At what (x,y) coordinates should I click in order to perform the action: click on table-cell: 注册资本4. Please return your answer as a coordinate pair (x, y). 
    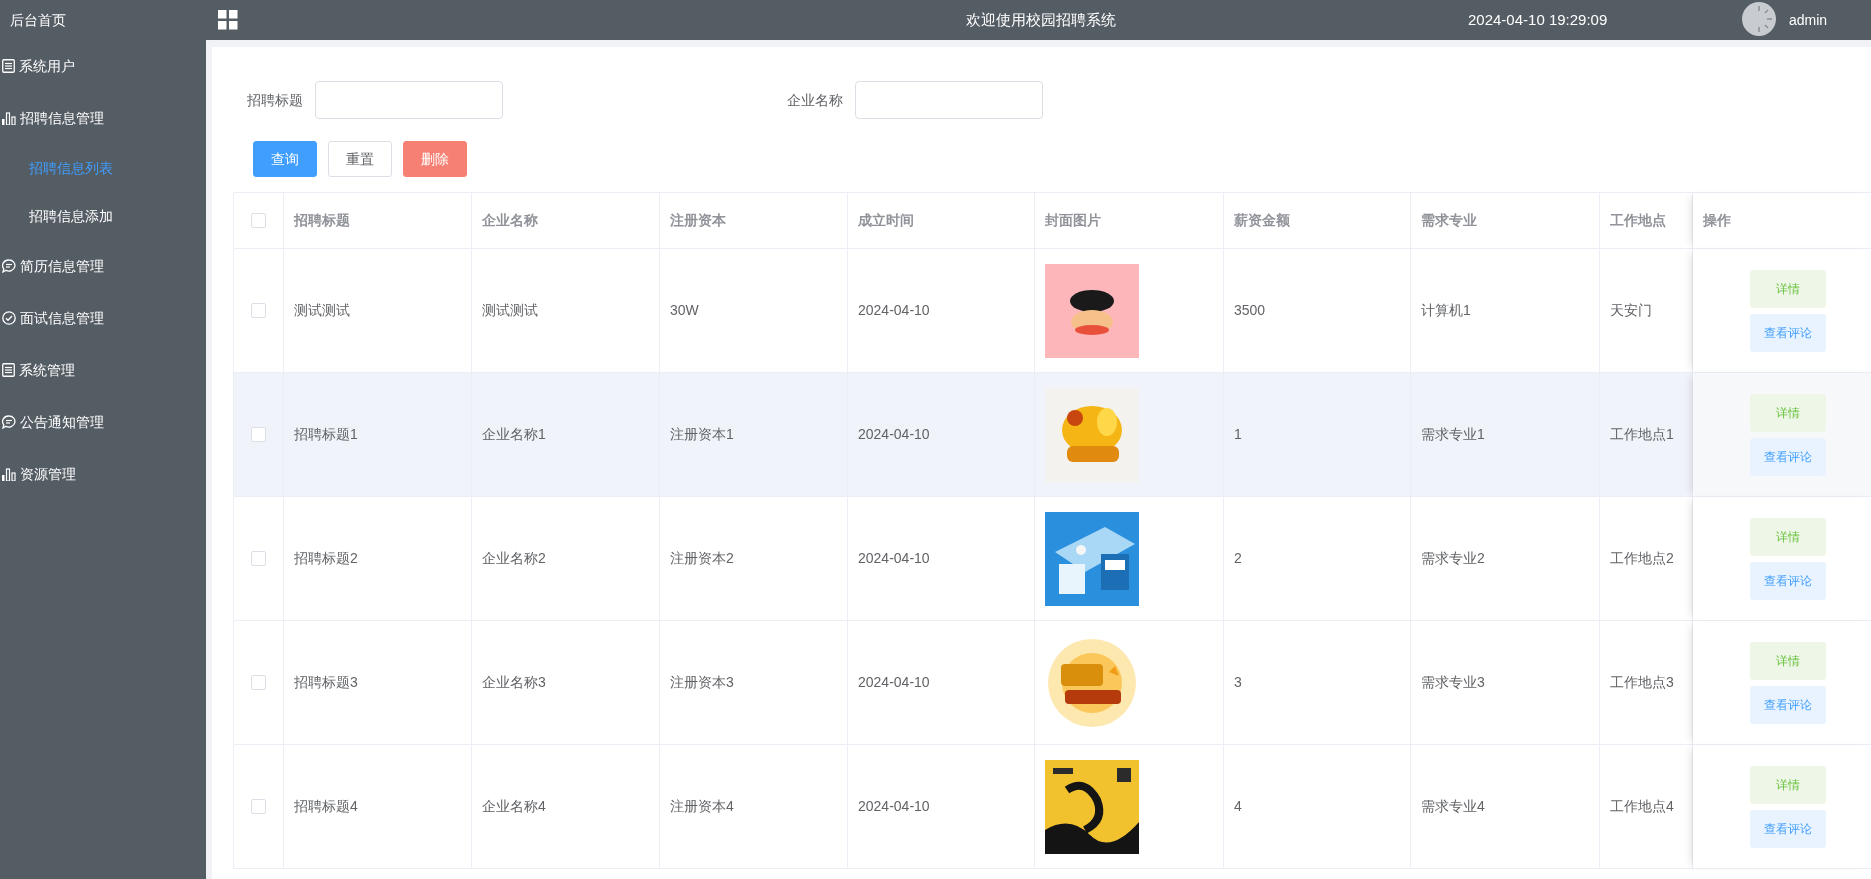
    Looking at the image, I should click on (754, 807).